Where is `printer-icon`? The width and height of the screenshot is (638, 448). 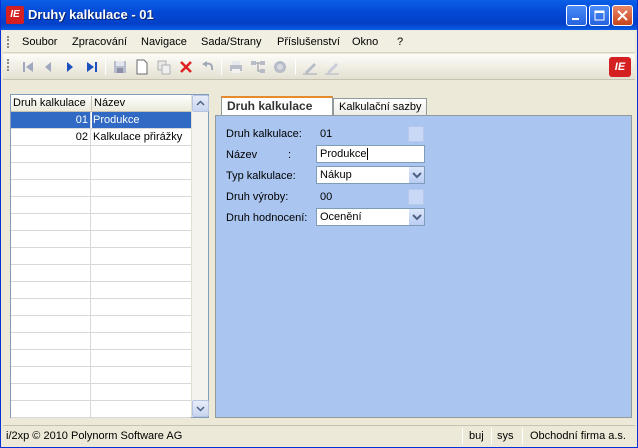 printer-icon is located at coordinates (236, 67).